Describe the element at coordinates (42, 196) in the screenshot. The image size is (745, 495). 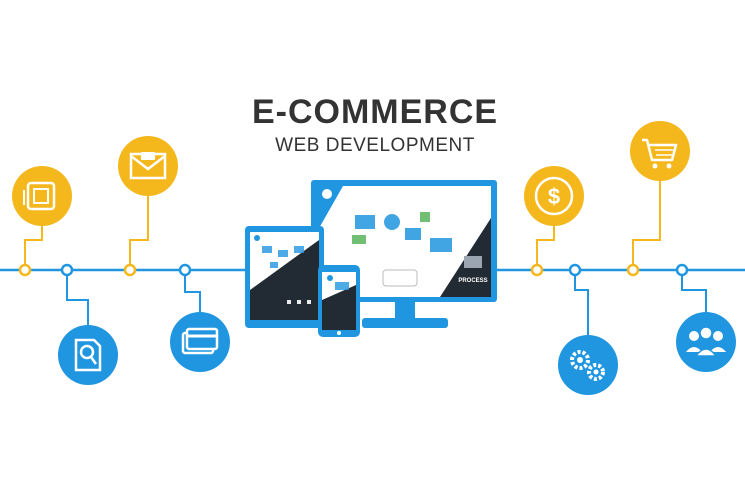
I see `calendar-icon` at that location.